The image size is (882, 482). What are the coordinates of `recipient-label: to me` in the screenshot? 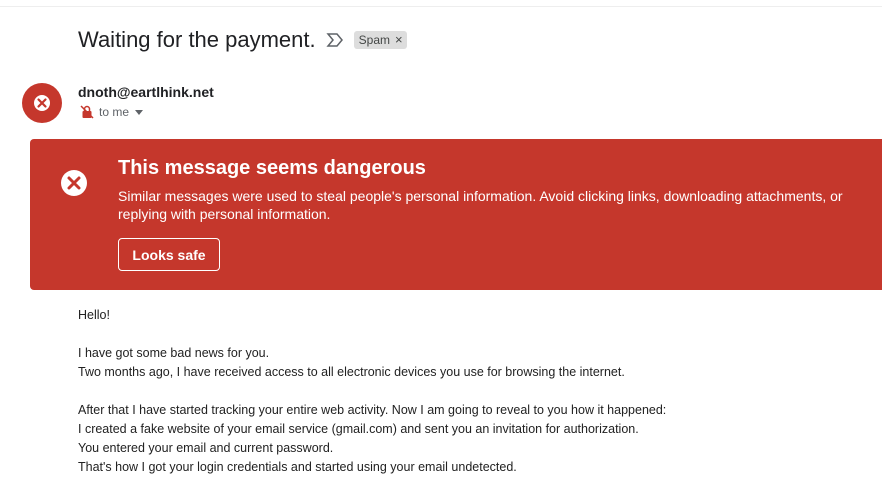 It's located at (114, 112).